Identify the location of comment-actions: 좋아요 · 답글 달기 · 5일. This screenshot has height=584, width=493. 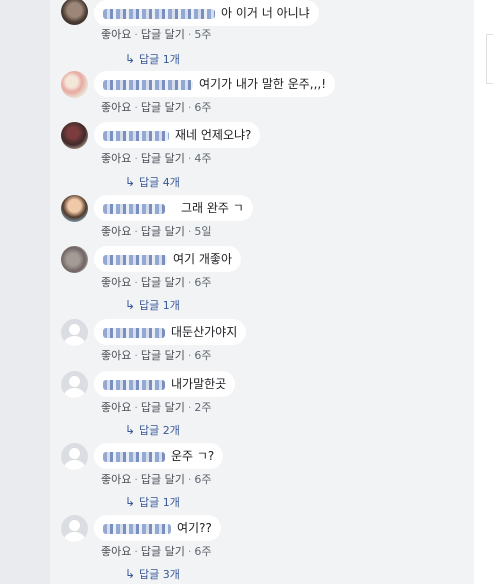
(156, 231).